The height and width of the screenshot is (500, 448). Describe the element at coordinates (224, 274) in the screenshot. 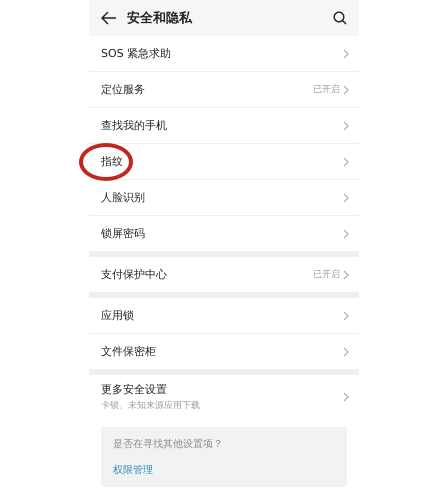

I see `settings-item: 支付保护中心 已开启` at that location.